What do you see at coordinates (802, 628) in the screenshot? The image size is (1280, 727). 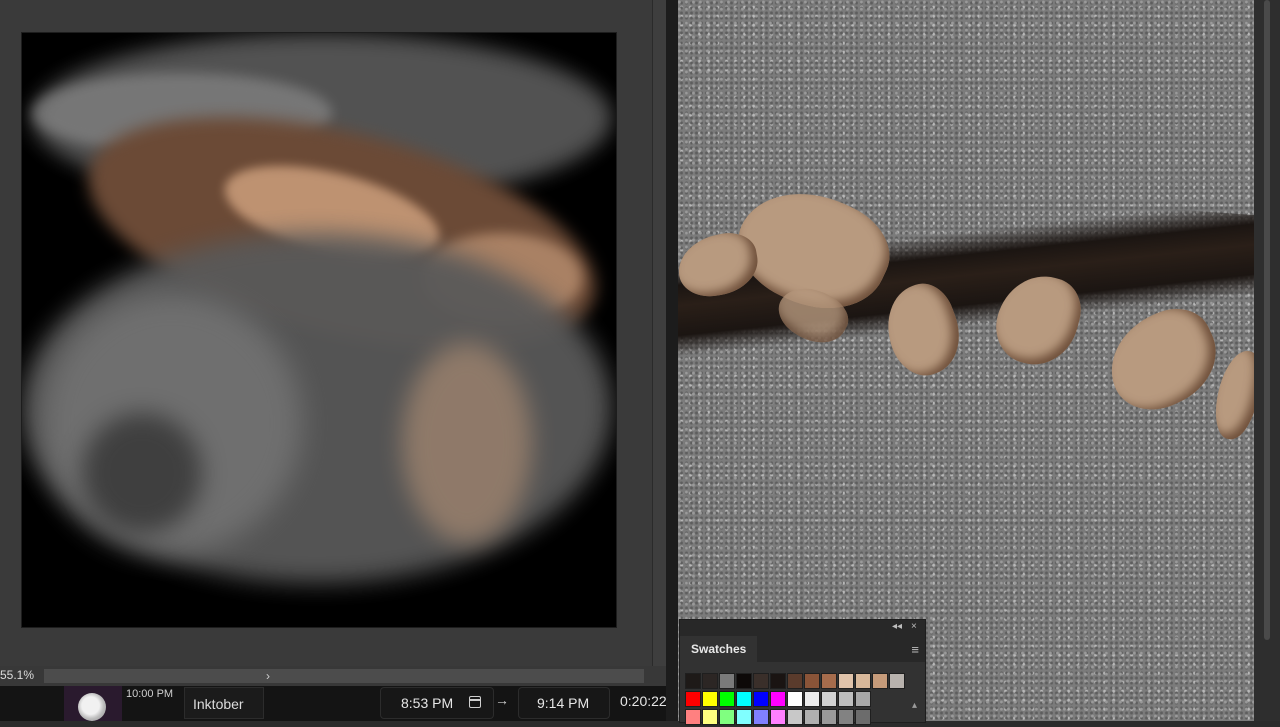 I see `panel-title-bar: ◂◂ ×` at bounding box center [802, 628].